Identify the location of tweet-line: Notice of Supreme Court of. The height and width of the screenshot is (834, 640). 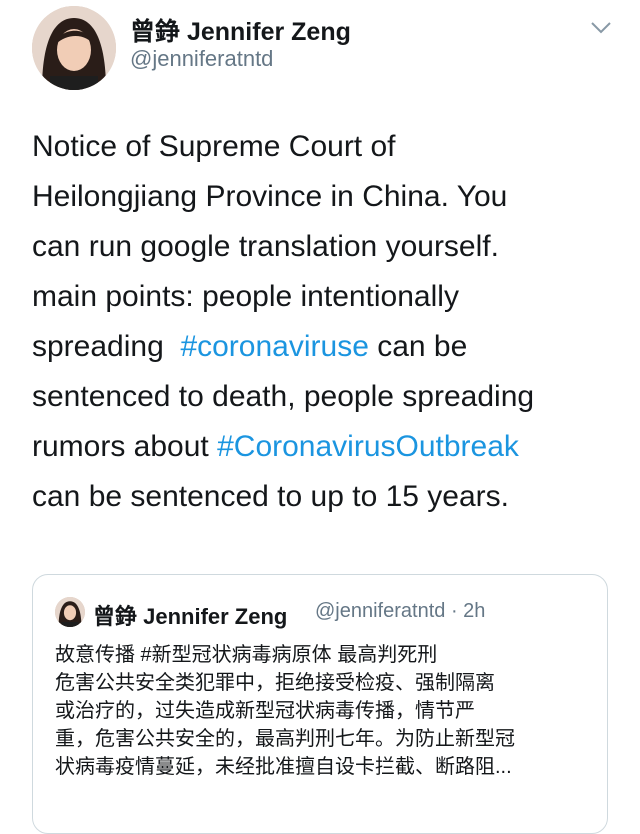
(214, 146).